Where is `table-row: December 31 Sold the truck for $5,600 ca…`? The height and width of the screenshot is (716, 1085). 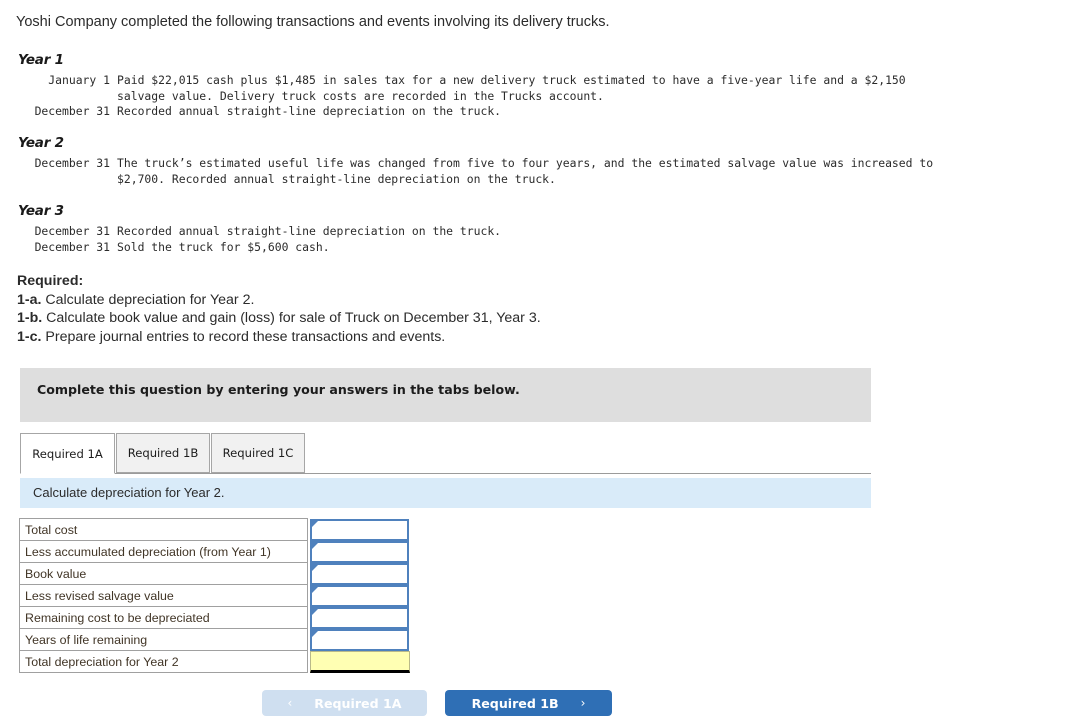 table-row: December 31 Sold the truck for $5,600 ca… is located at coordinates (259, 248).